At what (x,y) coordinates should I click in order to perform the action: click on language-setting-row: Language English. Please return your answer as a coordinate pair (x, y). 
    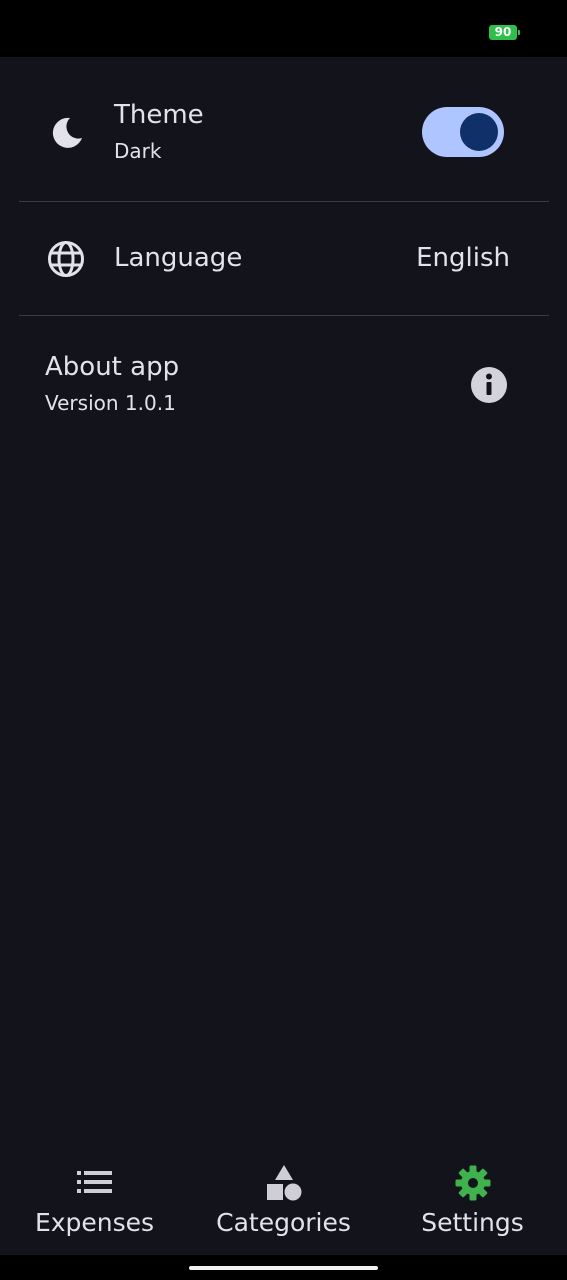
    Looking at the image, I should click on (283, 258).